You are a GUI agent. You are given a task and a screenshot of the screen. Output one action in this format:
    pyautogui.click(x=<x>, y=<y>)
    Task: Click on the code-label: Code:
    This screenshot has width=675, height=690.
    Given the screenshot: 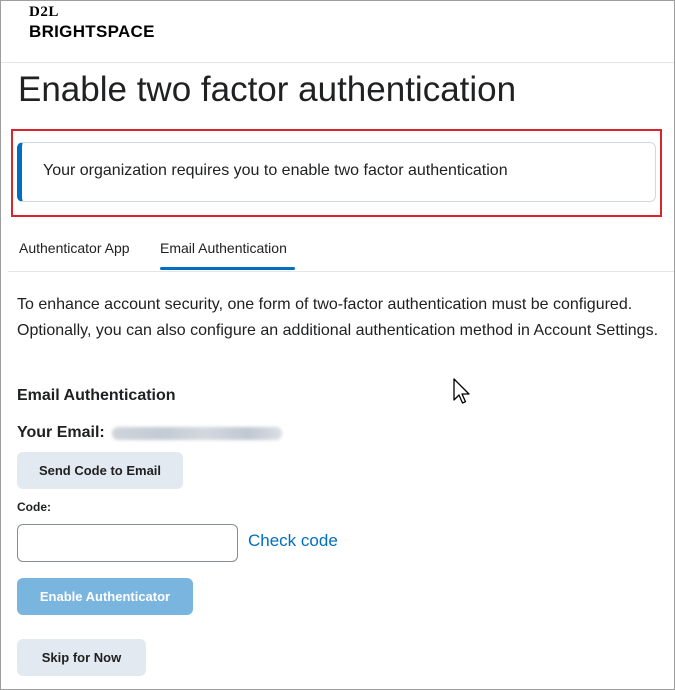 What is the action you would take?
    pyautogui.click(x=34, y=507)
    